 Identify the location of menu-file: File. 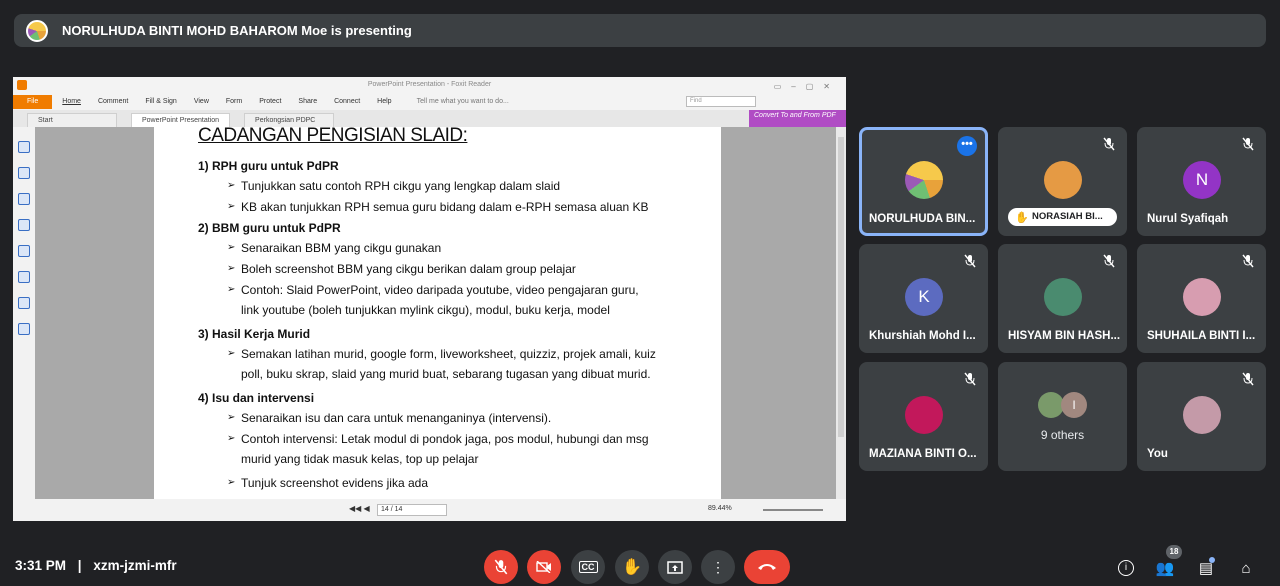
(33, 101).